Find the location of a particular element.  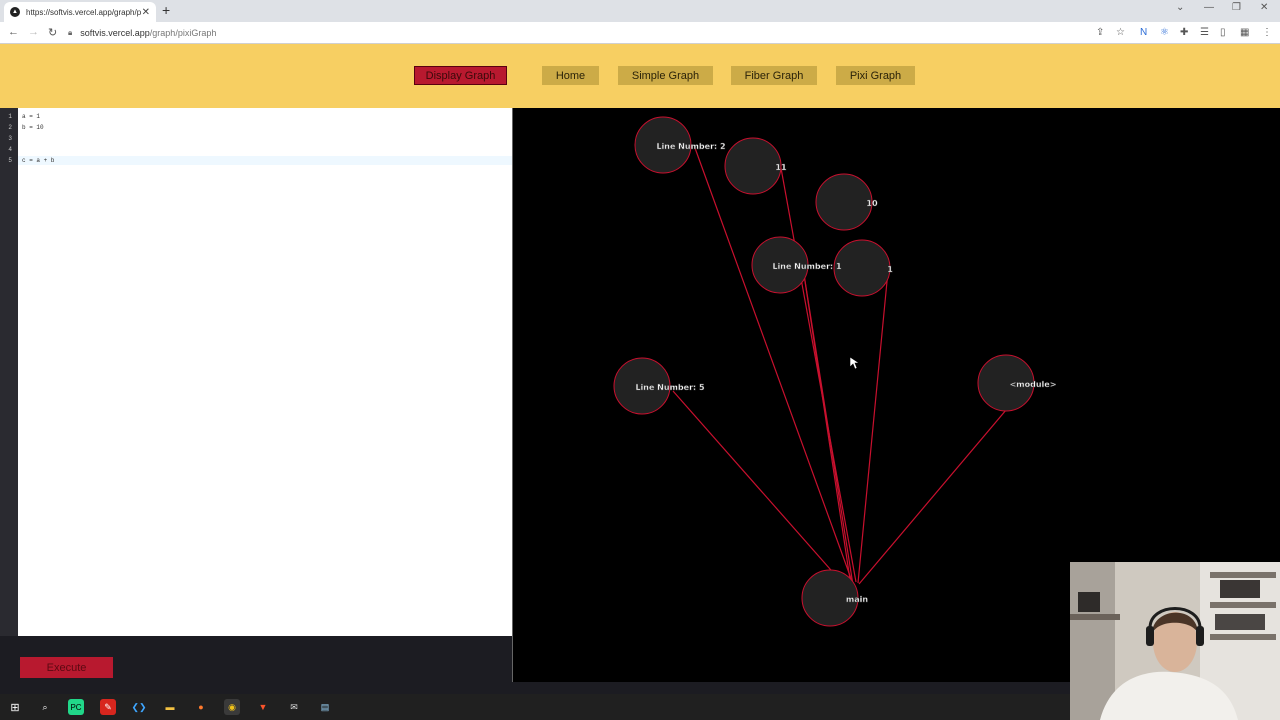

graph-node-label: <module> is located at coordinates (1033, 384).